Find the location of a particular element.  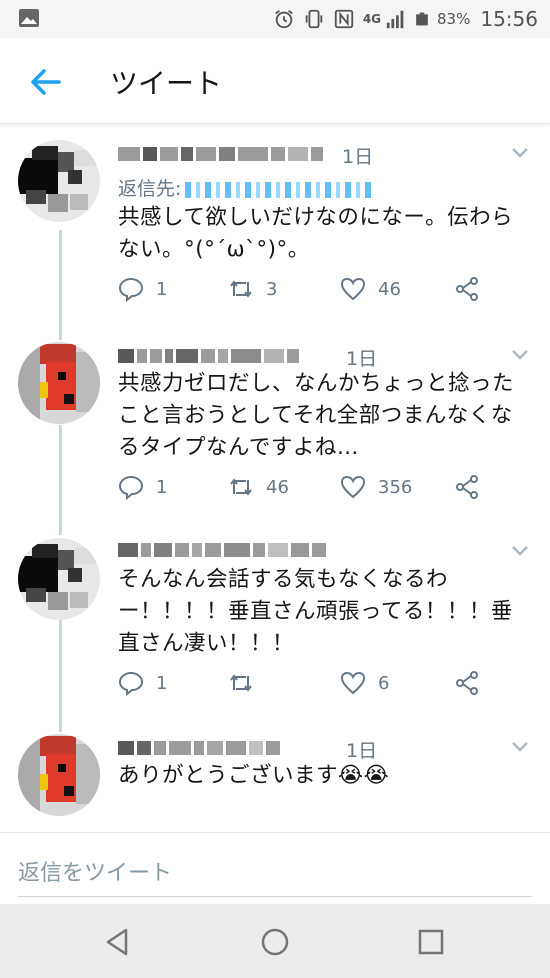

battery-icon is located at coordinates (422, 19).